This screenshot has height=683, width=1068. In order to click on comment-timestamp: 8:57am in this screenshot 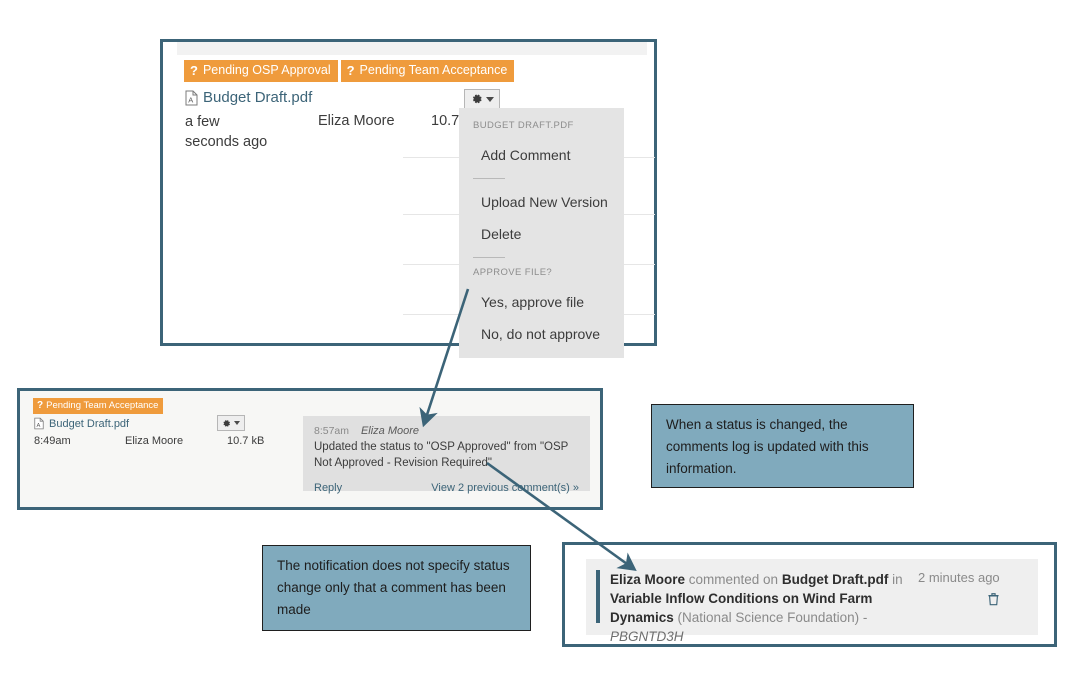, I will do `click(332, 431)`.